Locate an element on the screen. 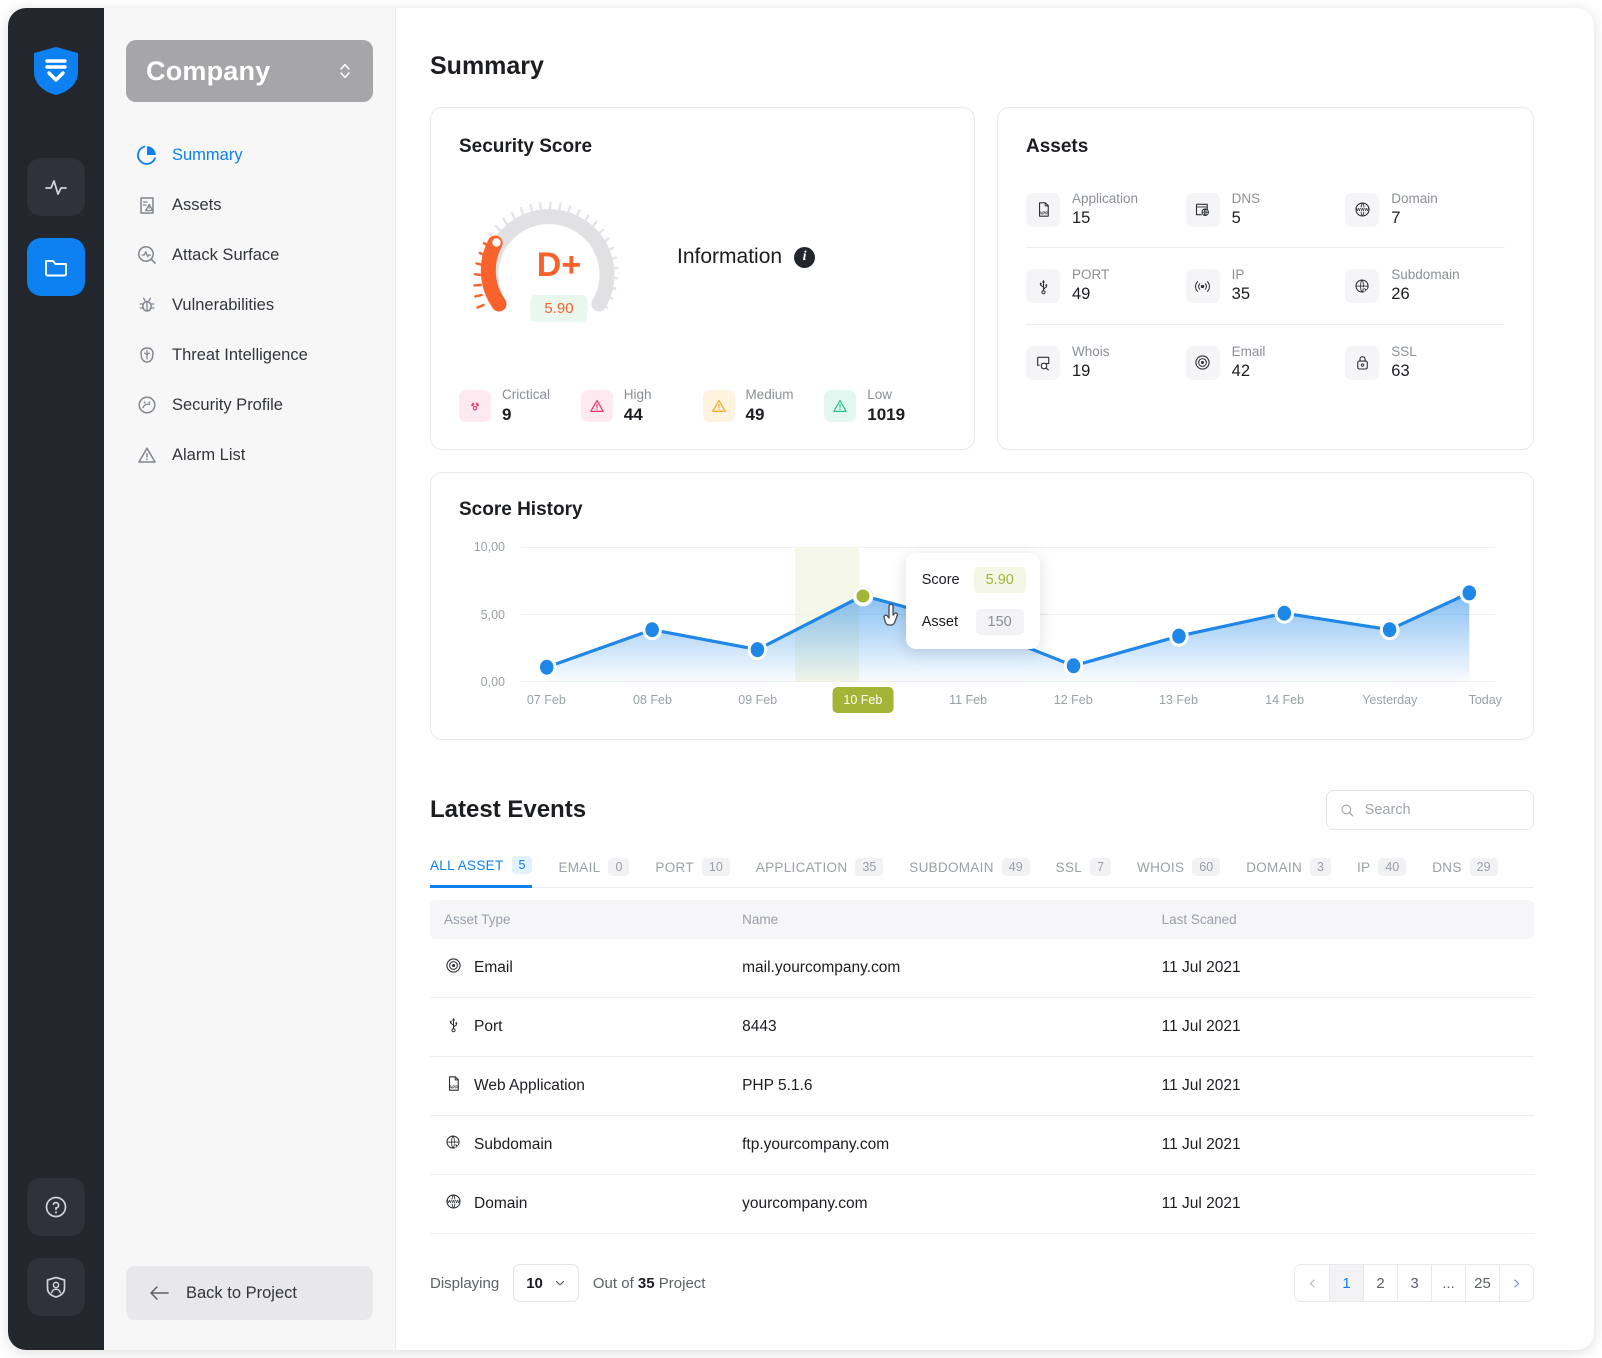 Image resolution: width=1602 pixels, height=1358 pixels. tab-label: SSL is located at coordinates (1069, 867).